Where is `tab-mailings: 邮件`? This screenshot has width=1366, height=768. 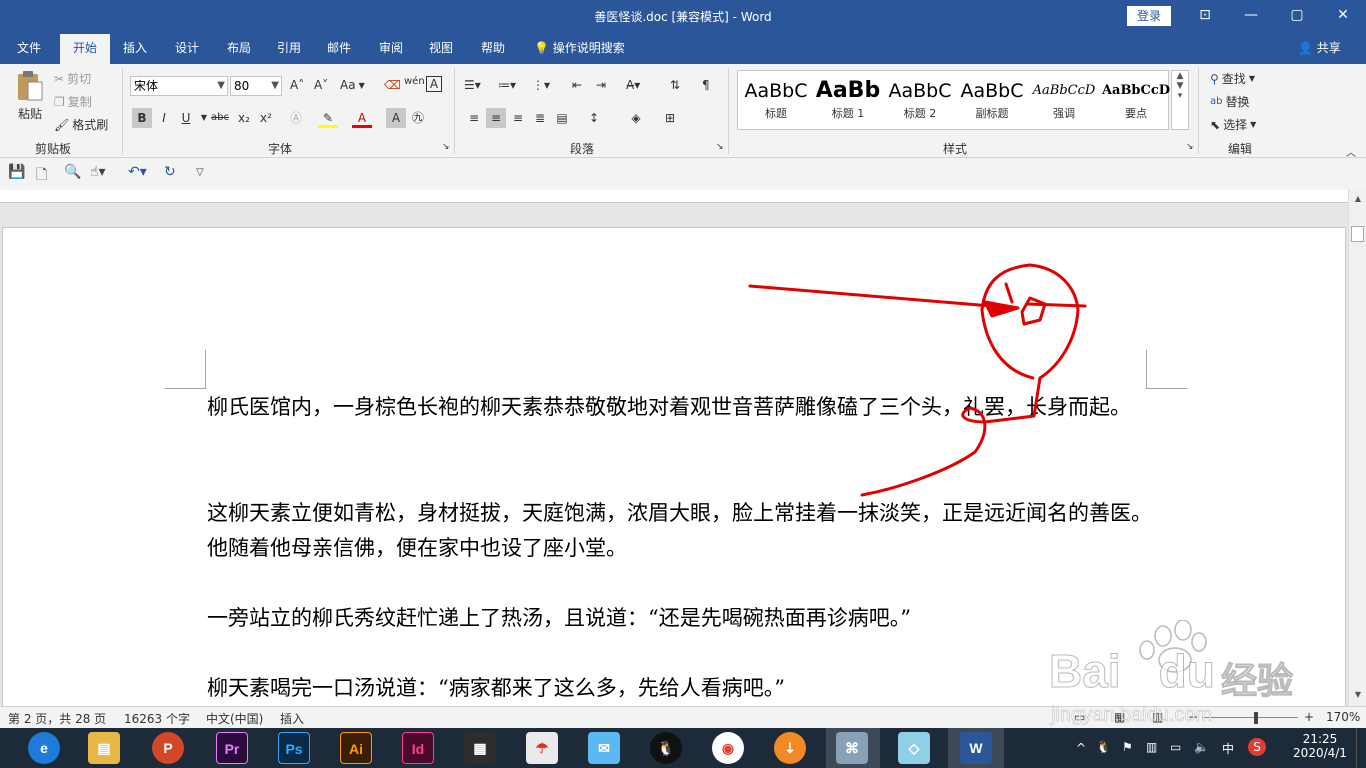
tab-mailings: 邮件 is located at coordinates (339, 49).